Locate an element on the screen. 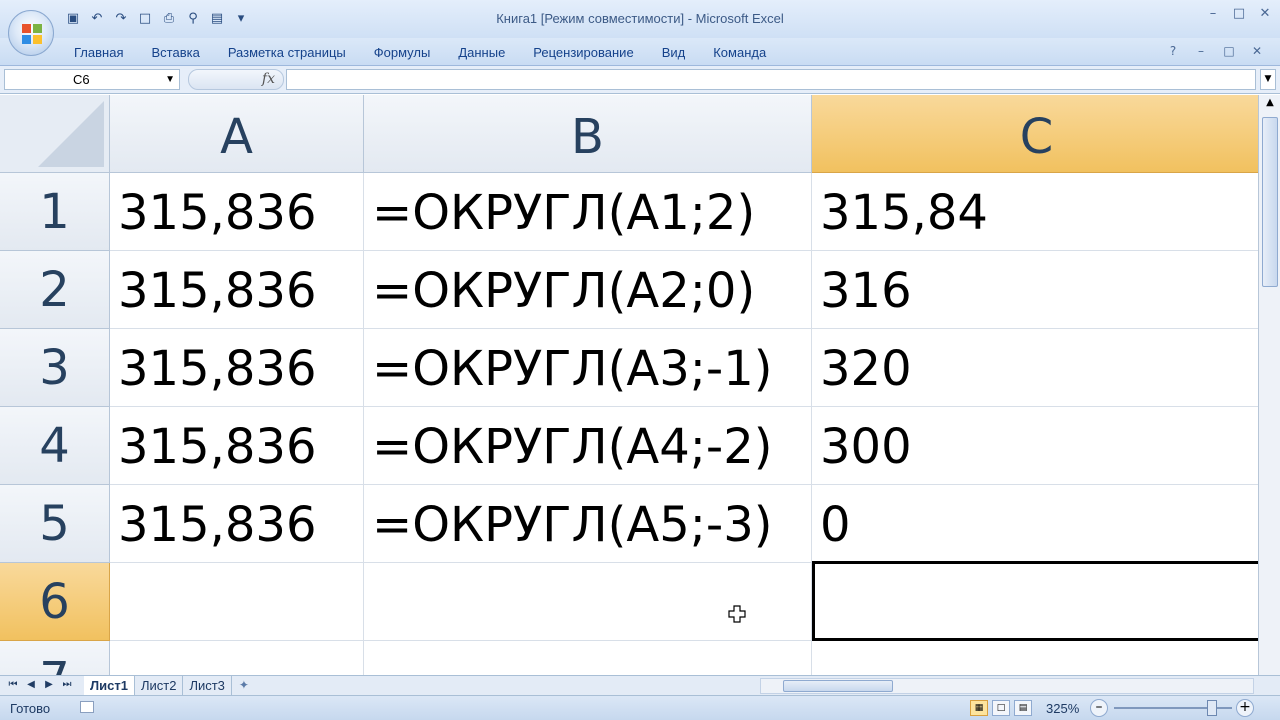 Image resolution: width=1280 pixels, height=720 pixels. row-header-7: 7 is located at coordinates (55, 658).